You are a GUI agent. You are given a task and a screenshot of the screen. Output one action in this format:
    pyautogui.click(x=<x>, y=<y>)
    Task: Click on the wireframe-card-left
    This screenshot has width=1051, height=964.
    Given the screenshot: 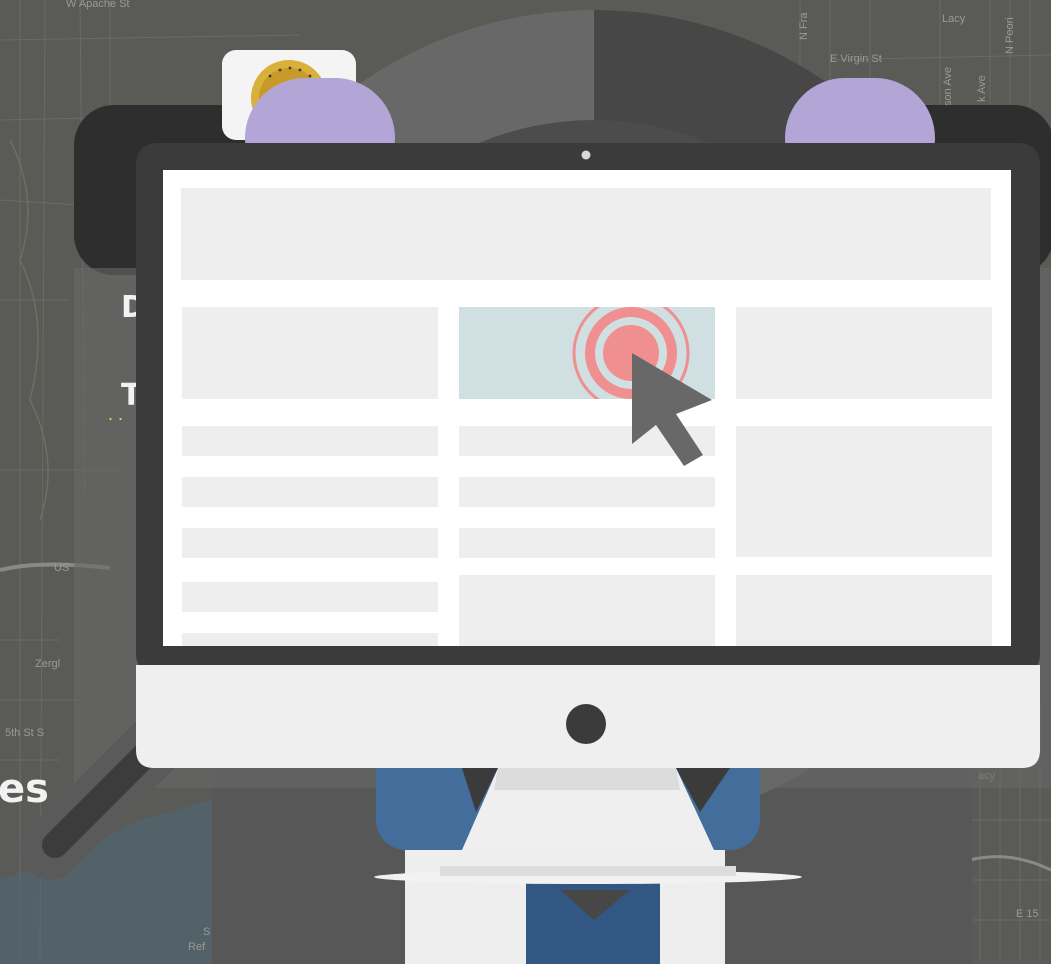 What is the action you would take?
    pyautogui.click(x=310, y=353)
    